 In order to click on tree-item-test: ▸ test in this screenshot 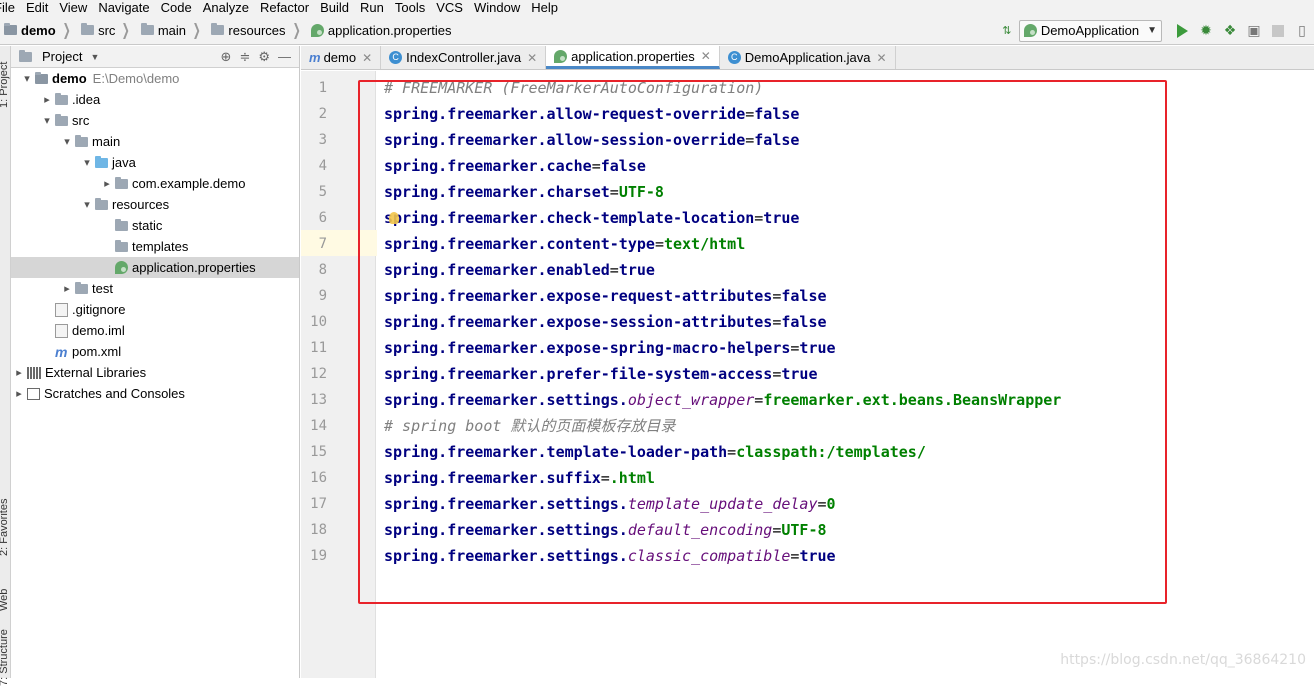, I will do `click(155, 288)`.